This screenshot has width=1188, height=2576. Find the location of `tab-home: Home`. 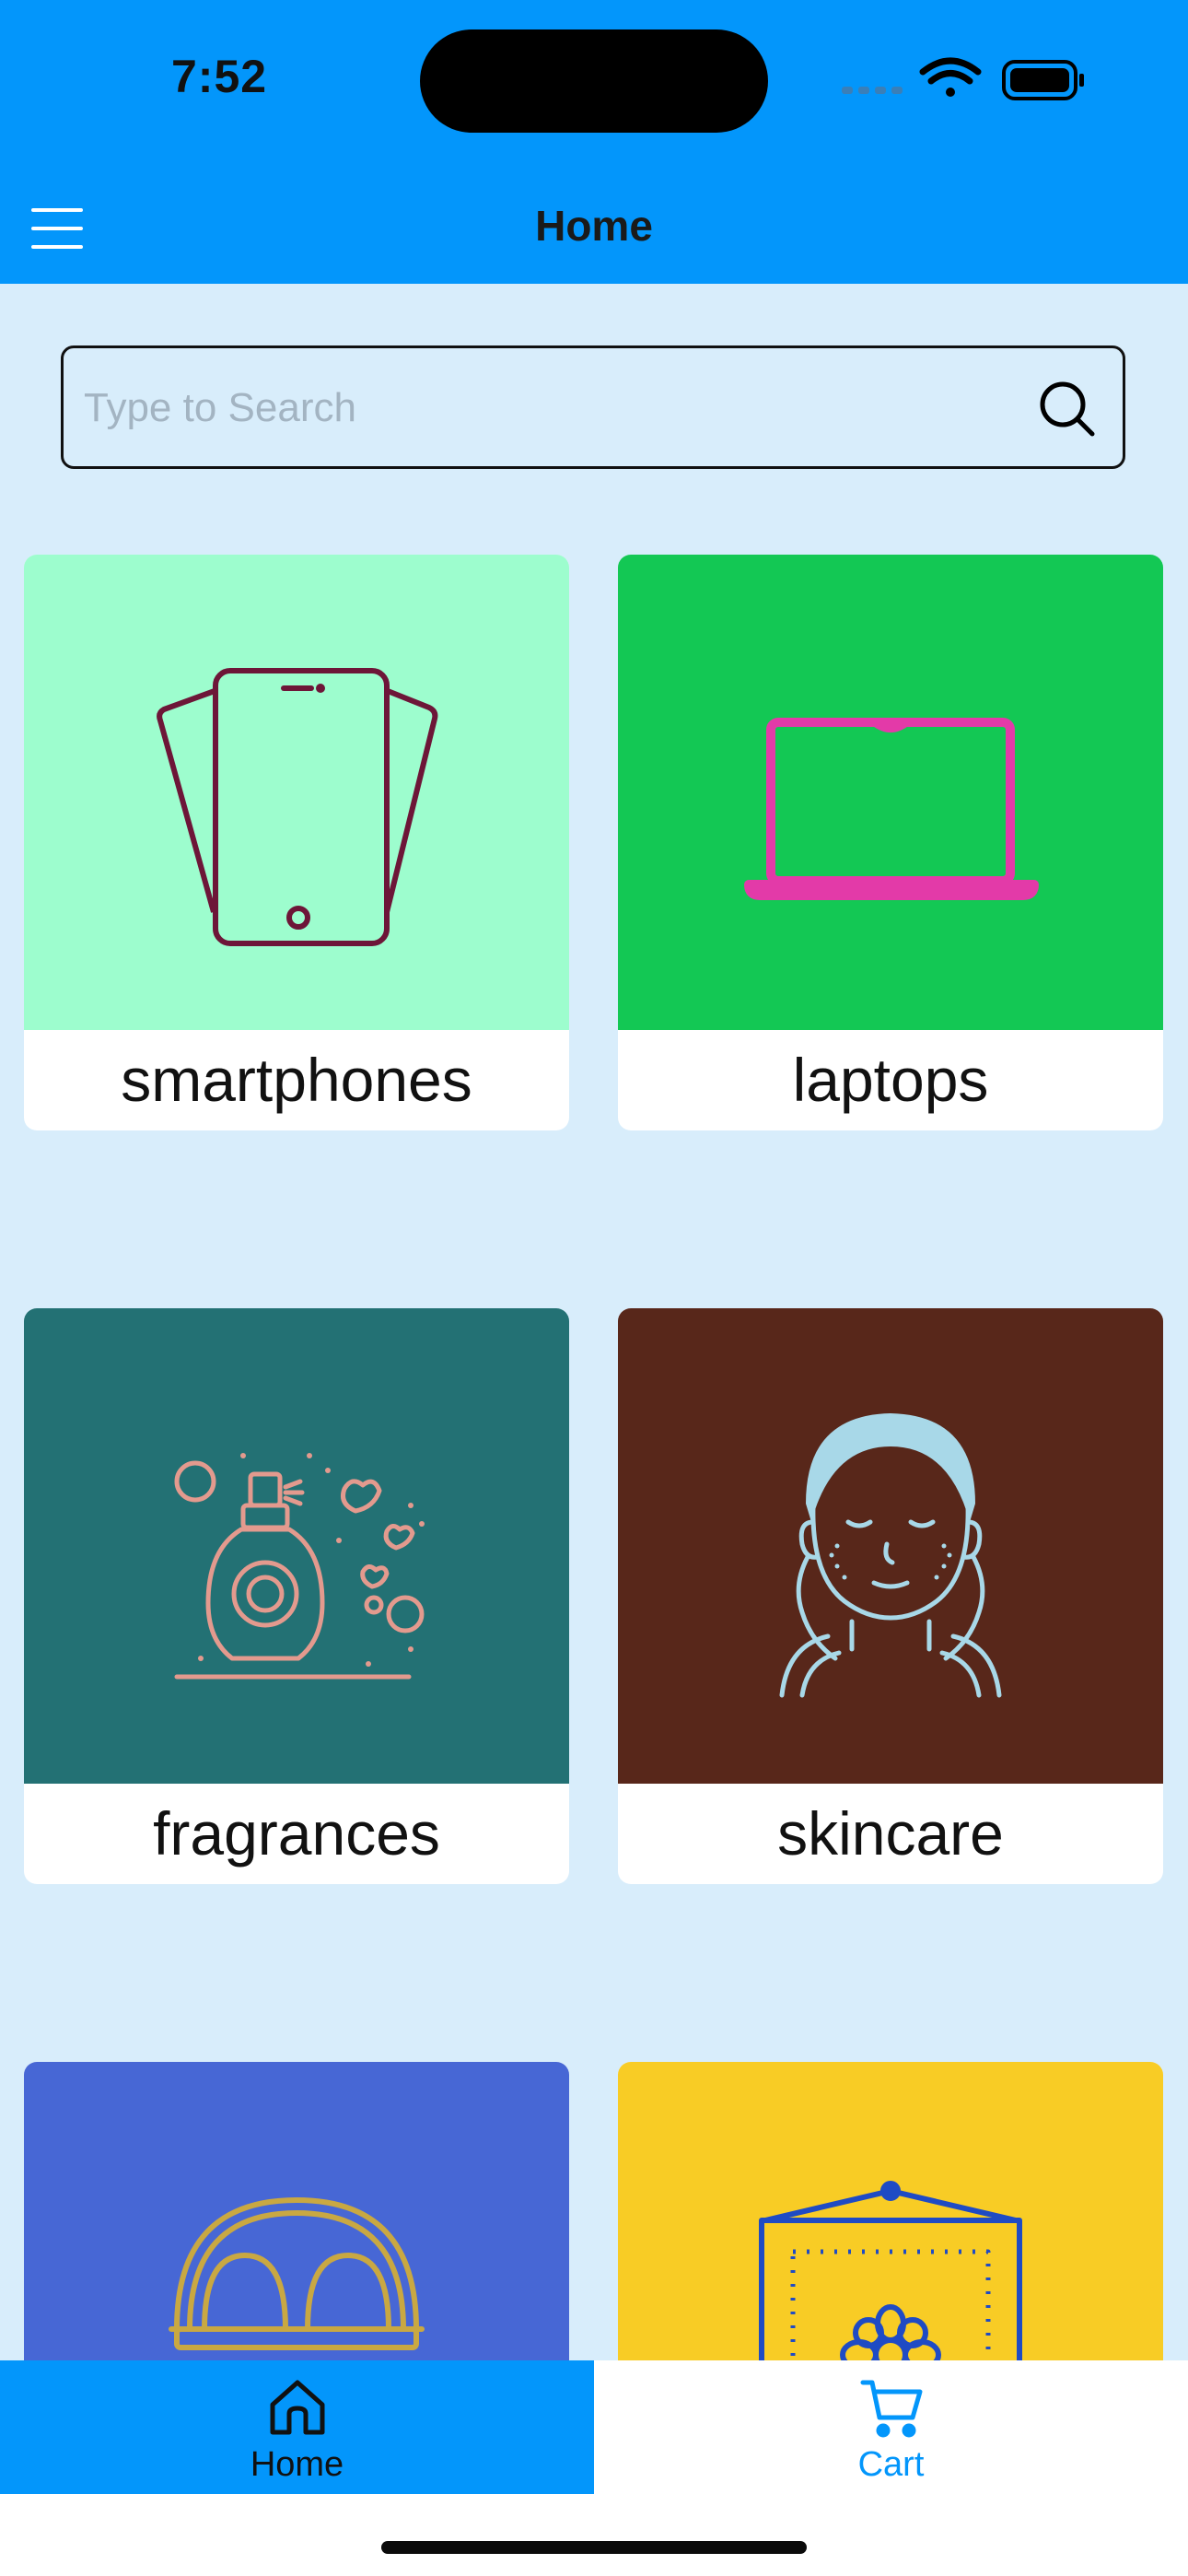

tab-home: Home is located at coordinates (297, 2427).